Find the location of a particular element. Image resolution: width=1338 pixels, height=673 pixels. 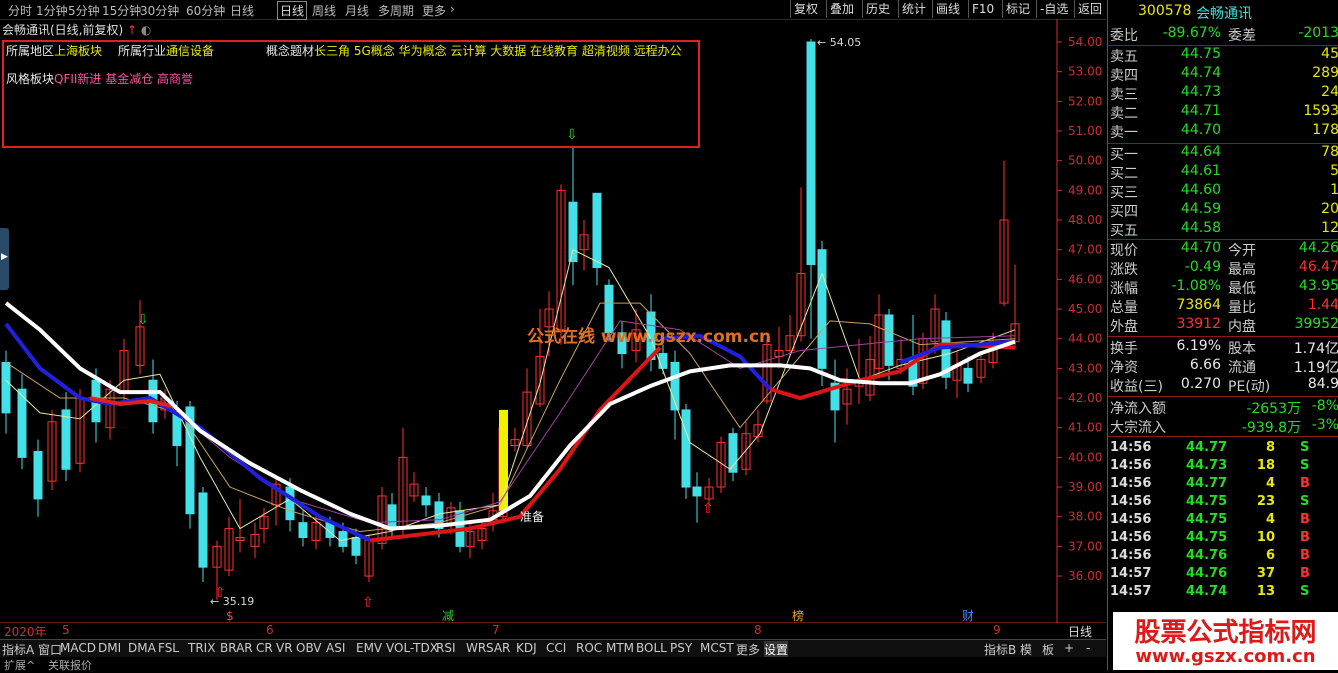

bid-row: 买二 44.61 5 is located at coordinates (1223, 172).